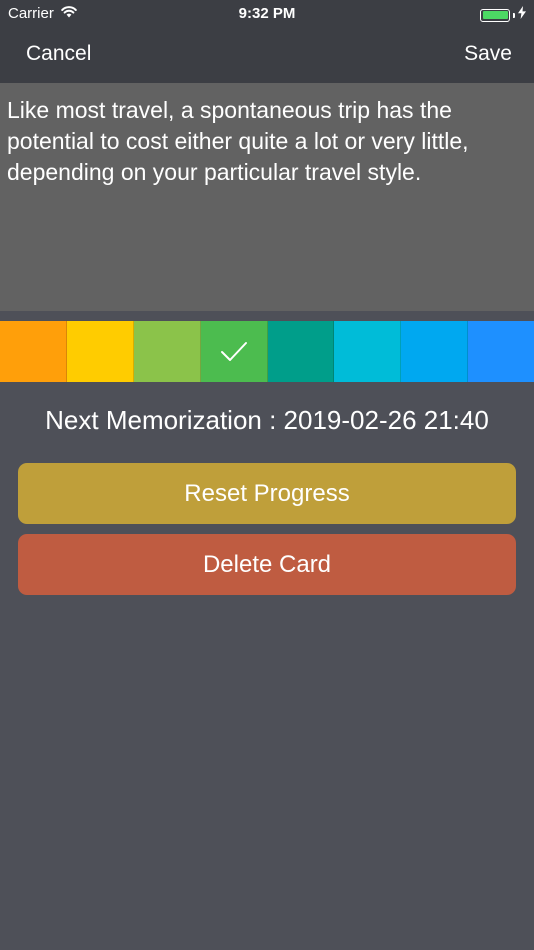 The height and width of the screenshot is (950, 534). I want to click on color-picker, so click(267, 351).